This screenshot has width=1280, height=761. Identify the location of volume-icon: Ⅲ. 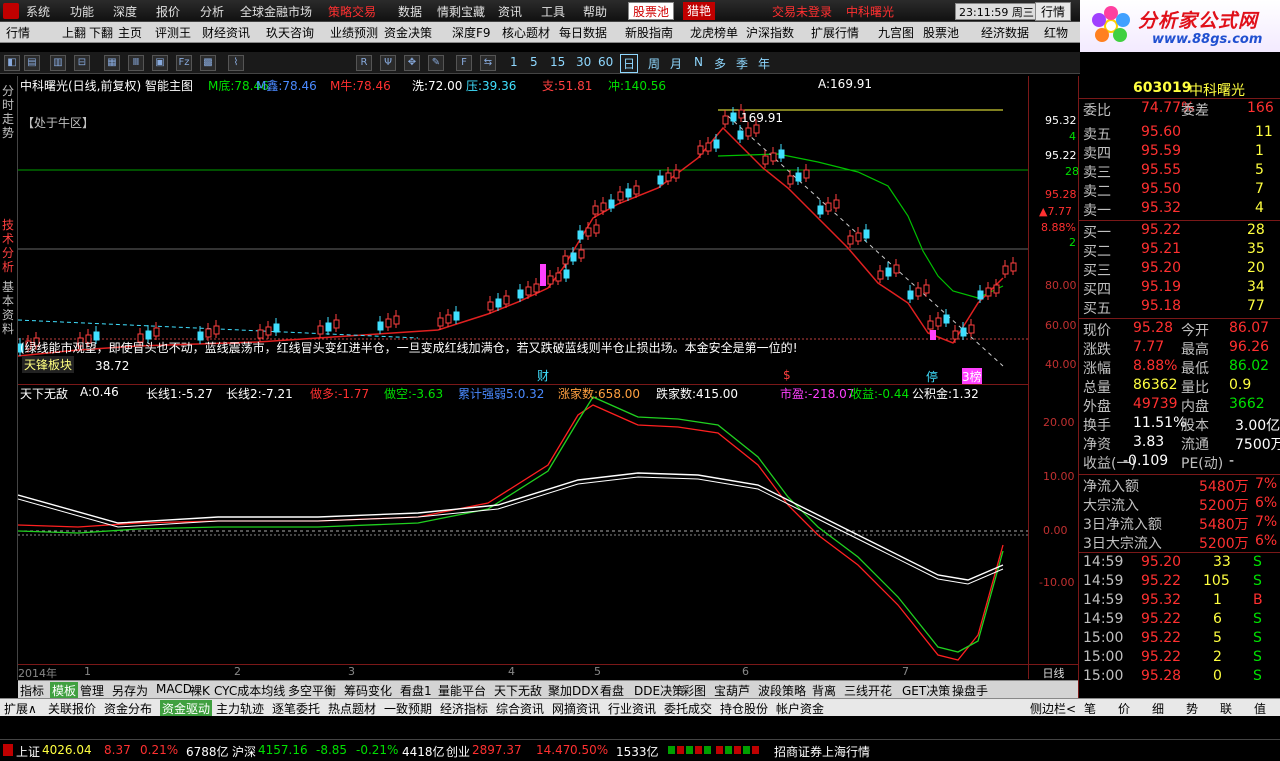
(136, 63).